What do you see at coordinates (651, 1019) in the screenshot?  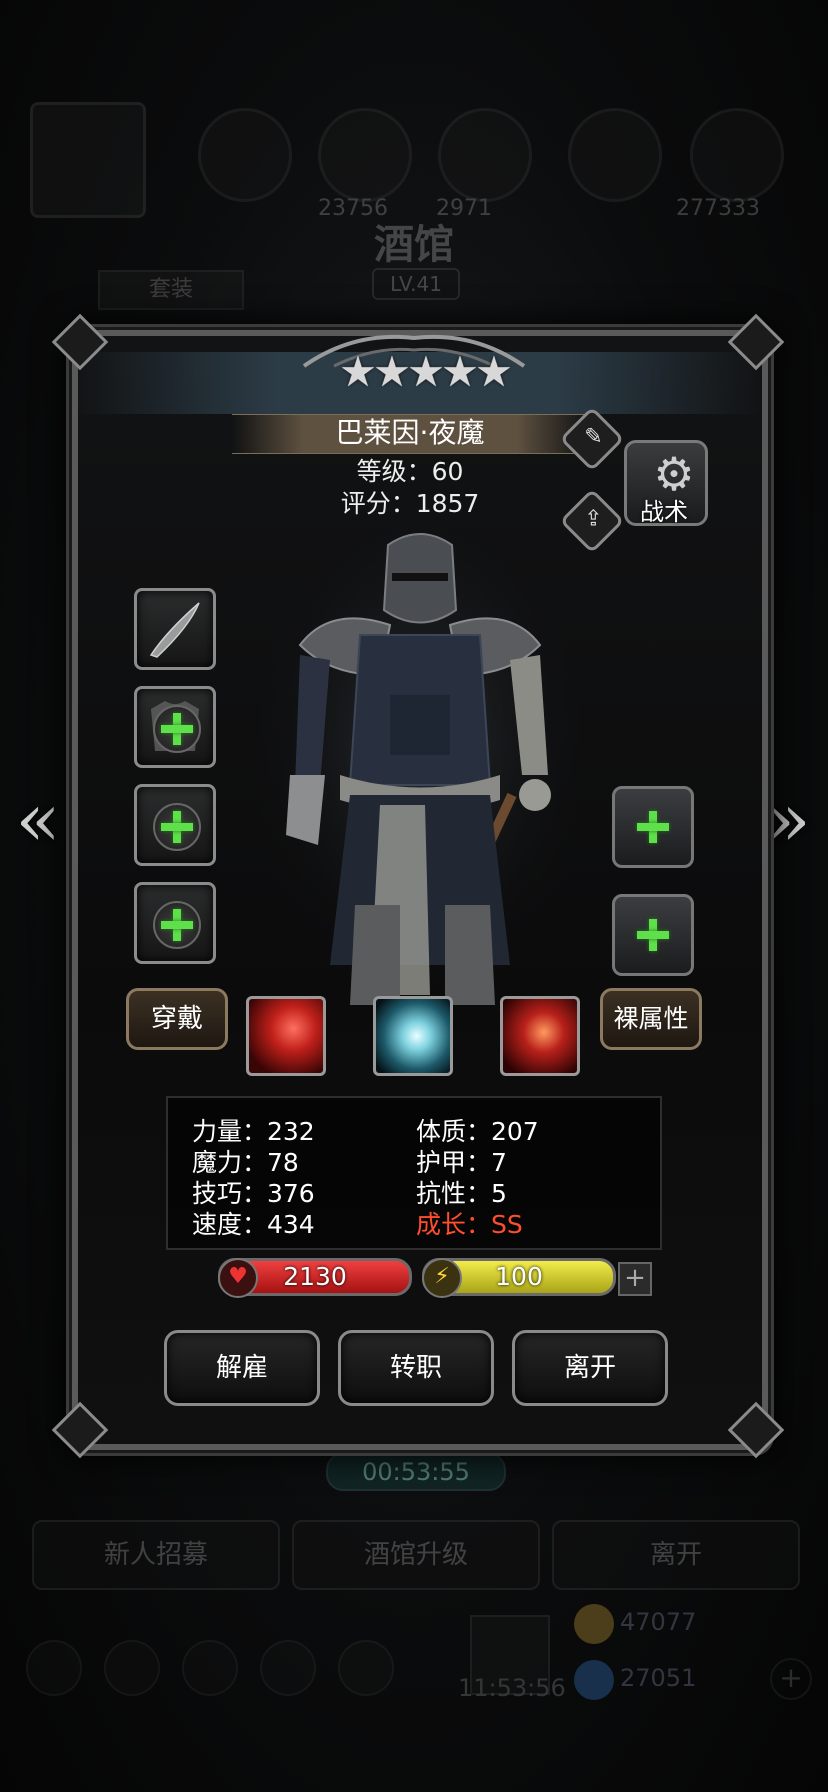 I see `naked-attributes-button: 裸属性` at bounding box center [651, 1019].